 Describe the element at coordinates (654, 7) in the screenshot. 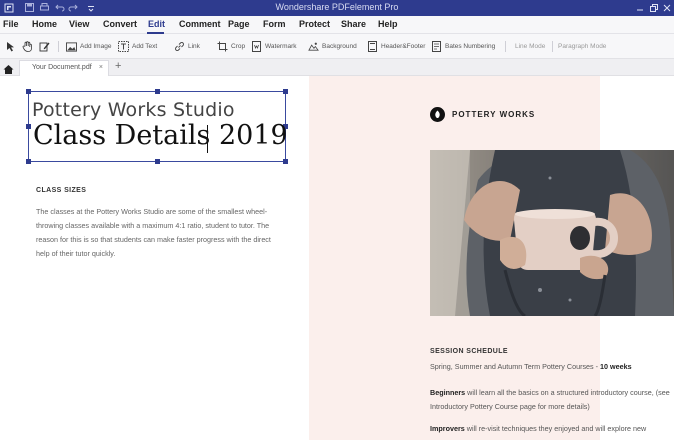

I see `restore-icon` at that location.